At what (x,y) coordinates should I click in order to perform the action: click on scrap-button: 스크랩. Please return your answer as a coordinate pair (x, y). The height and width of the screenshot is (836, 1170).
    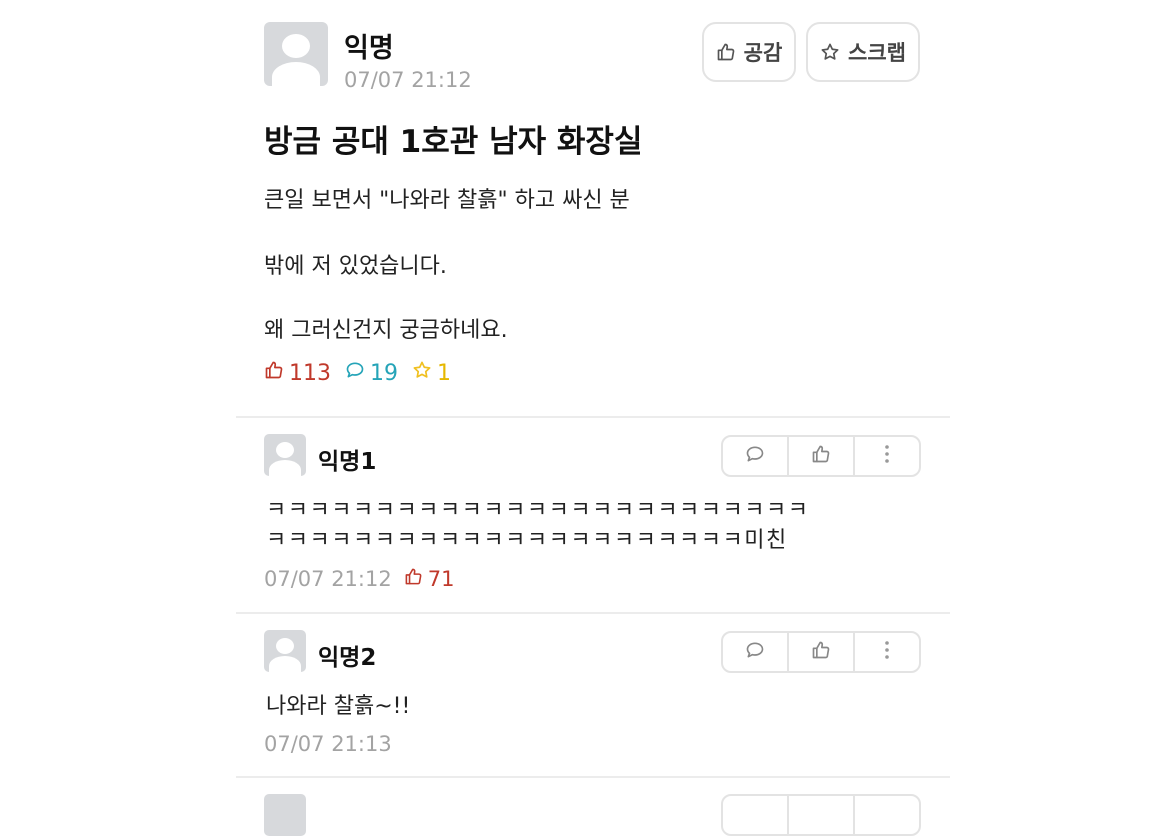
    Looking at the image, I should click on (863, 52).